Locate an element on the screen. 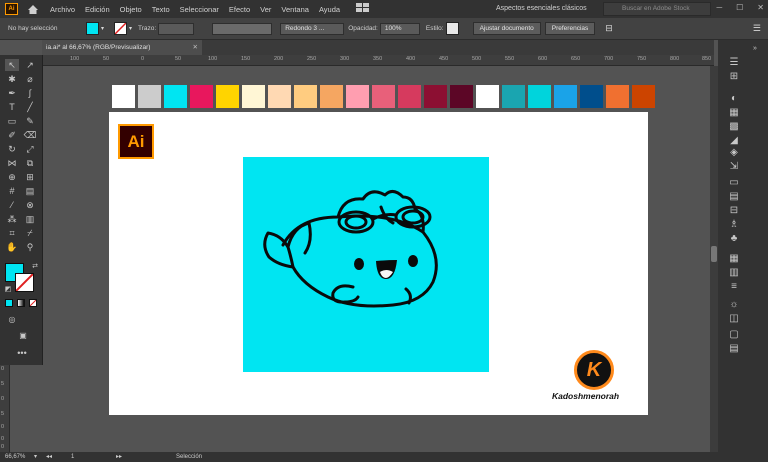 The height and width of the screenshot is (462, 768). mesh-tool-icon: # is located at coordinates (12, 191).